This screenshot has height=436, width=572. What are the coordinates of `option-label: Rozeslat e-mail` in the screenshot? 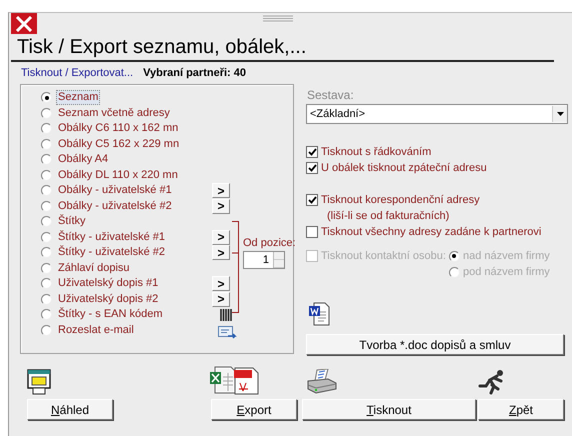 It's located at (133, 330).